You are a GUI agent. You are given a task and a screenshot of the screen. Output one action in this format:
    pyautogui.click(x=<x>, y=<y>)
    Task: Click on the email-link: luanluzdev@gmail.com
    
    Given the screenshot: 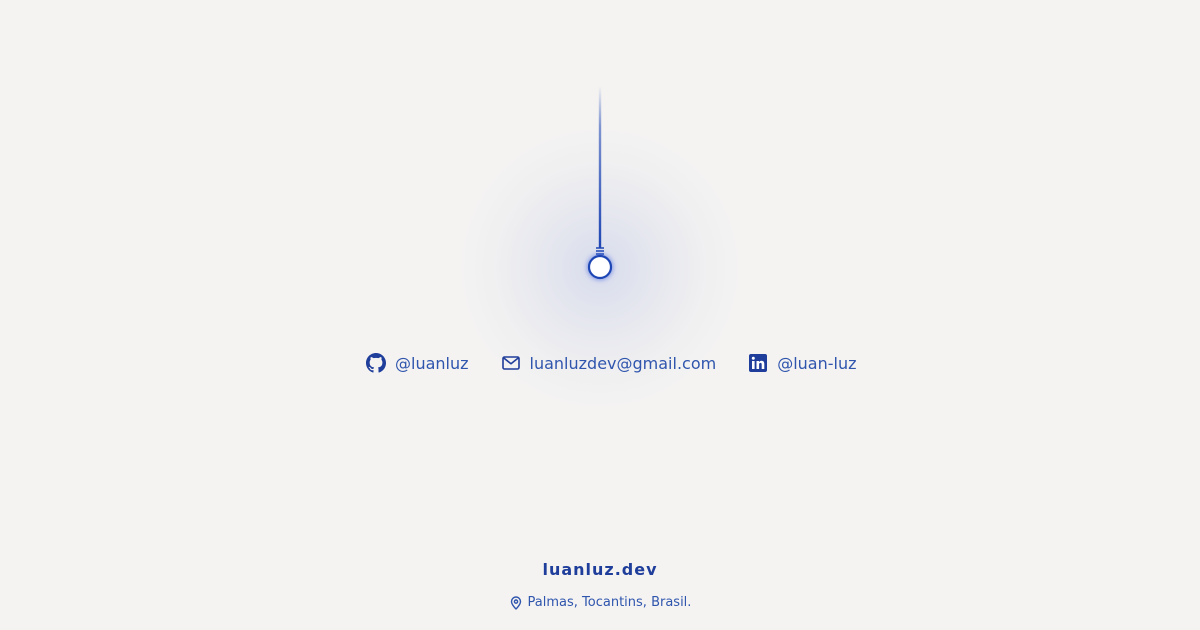 What is the action you would take?
    pyautogui.click(x=609, y=363)
    